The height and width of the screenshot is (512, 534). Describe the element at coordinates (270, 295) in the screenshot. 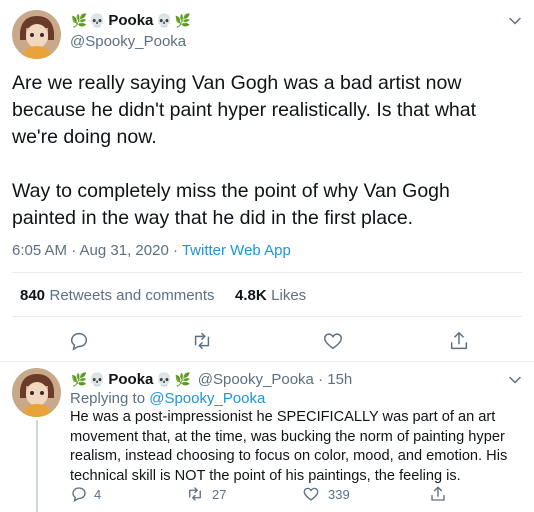

I see `likes-stat: 4.8K Likes` at that location.